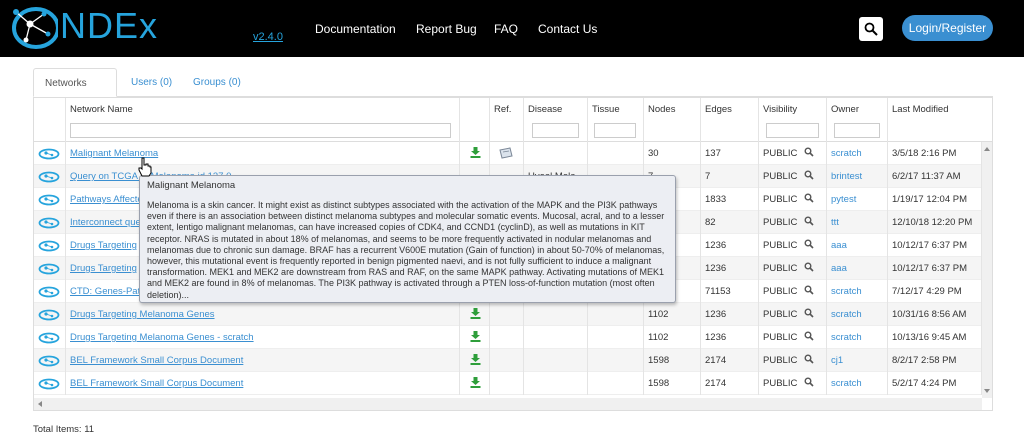  What do you see at coordinates (987, 270) in the screenshot?
I see `vertical-scrollbar` at bounding box center [987, 270].